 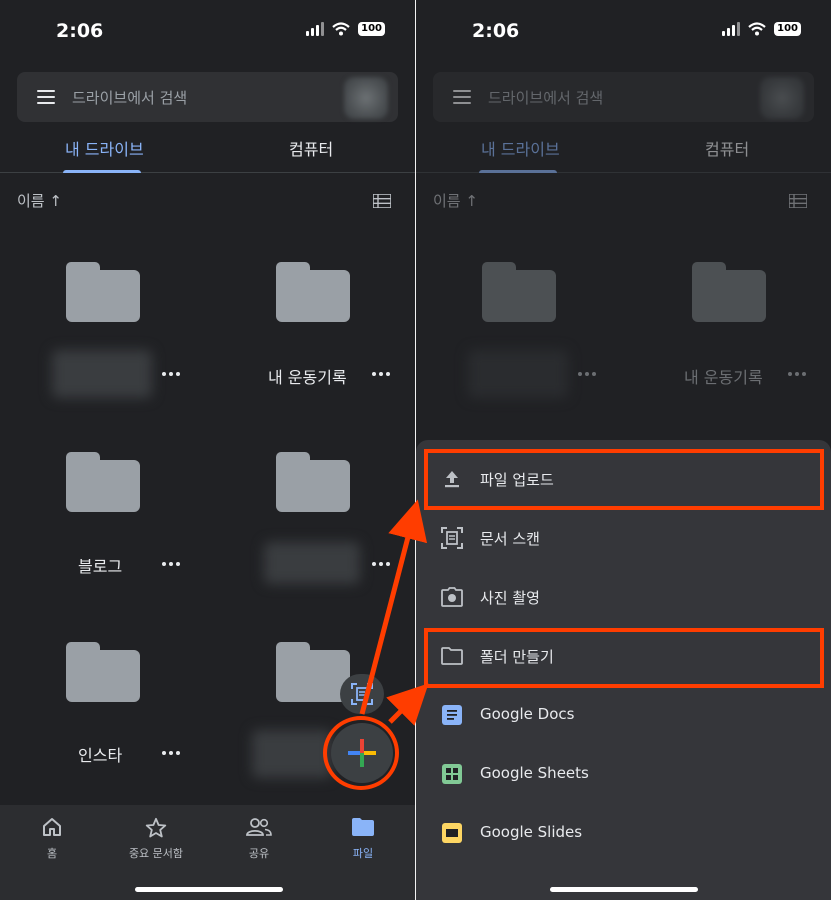 I want to click on bottom-navigation: 홈 중요 문서함 공유 파일, so click(x=207, y=852).